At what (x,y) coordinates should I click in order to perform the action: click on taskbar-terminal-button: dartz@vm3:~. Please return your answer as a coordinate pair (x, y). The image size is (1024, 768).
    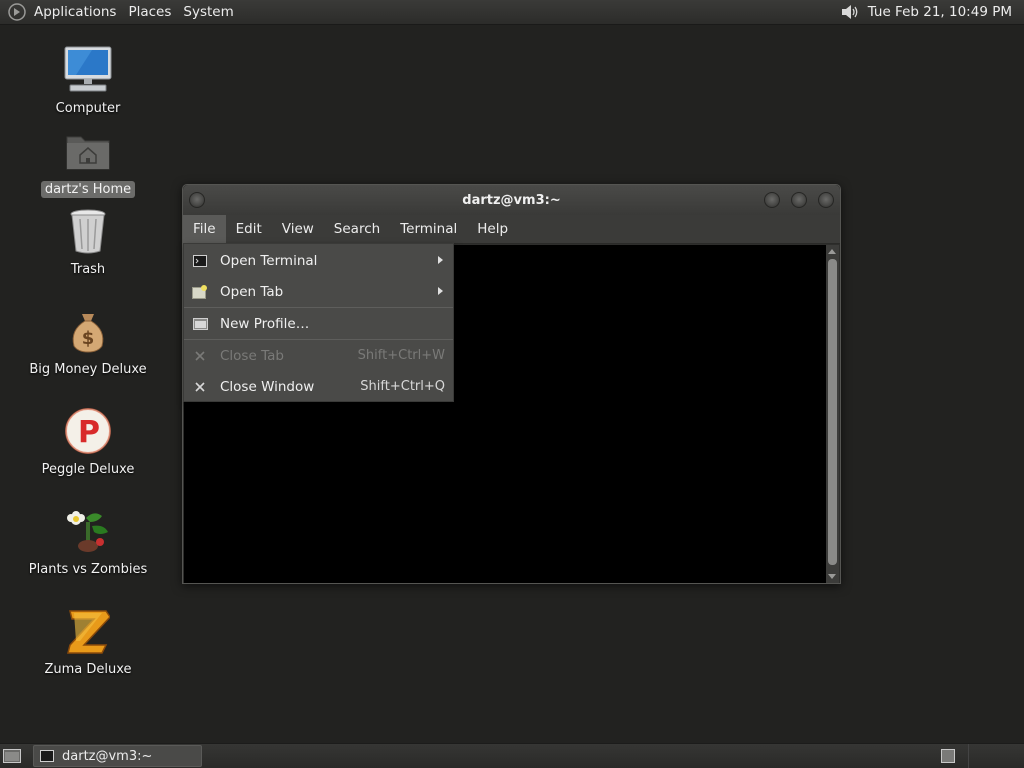
    Looking at the image, I should click on (117, 756).